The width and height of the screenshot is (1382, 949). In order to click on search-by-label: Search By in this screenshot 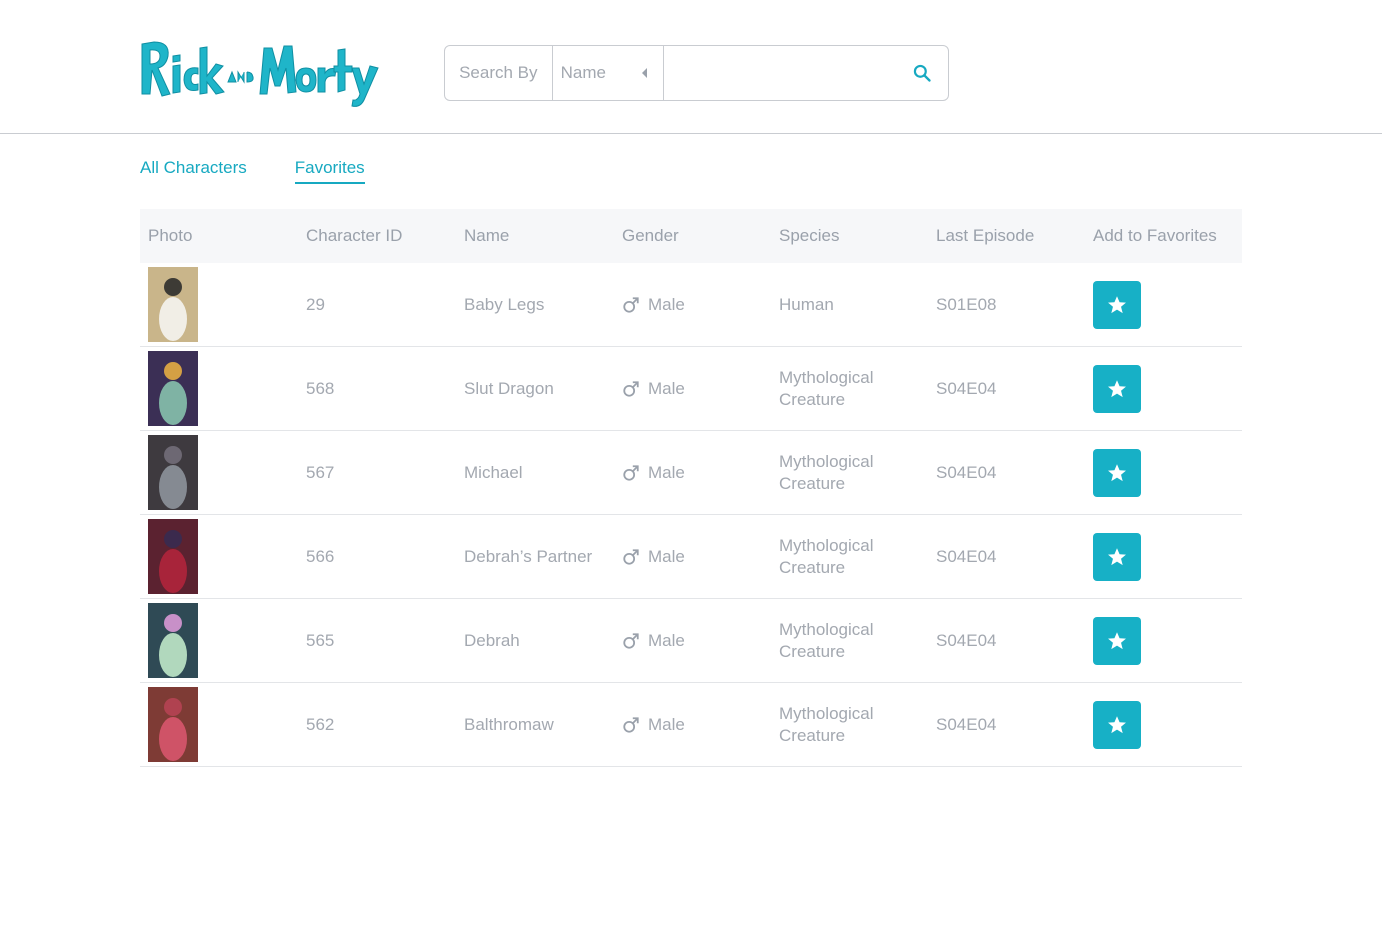, I will do `click(499, 73)`.